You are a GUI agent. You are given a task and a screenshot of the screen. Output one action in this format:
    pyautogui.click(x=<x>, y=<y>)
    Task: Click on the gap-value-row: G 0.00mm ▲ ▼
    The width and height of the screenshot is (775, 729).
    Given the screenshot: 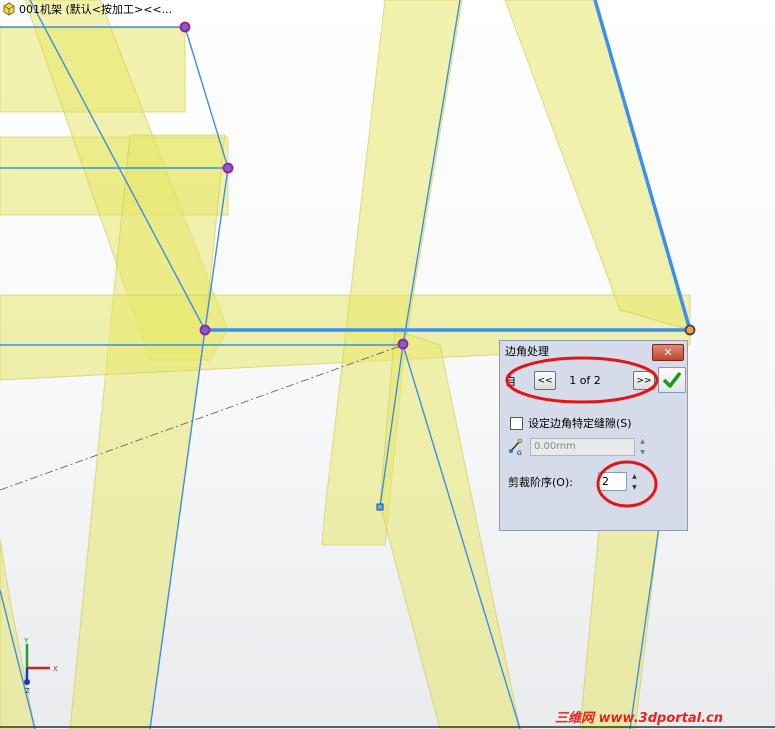 What is the action you would take?
    pyautogui.click(x=578, y=447)
    